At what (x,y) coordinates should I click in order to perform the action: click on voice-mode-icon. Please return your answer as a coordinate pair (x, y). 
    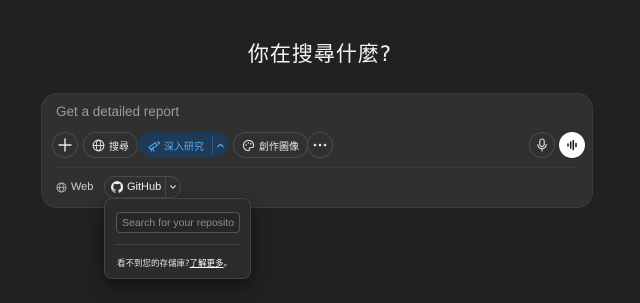
    Looking at the image, I should click on (572, 145).